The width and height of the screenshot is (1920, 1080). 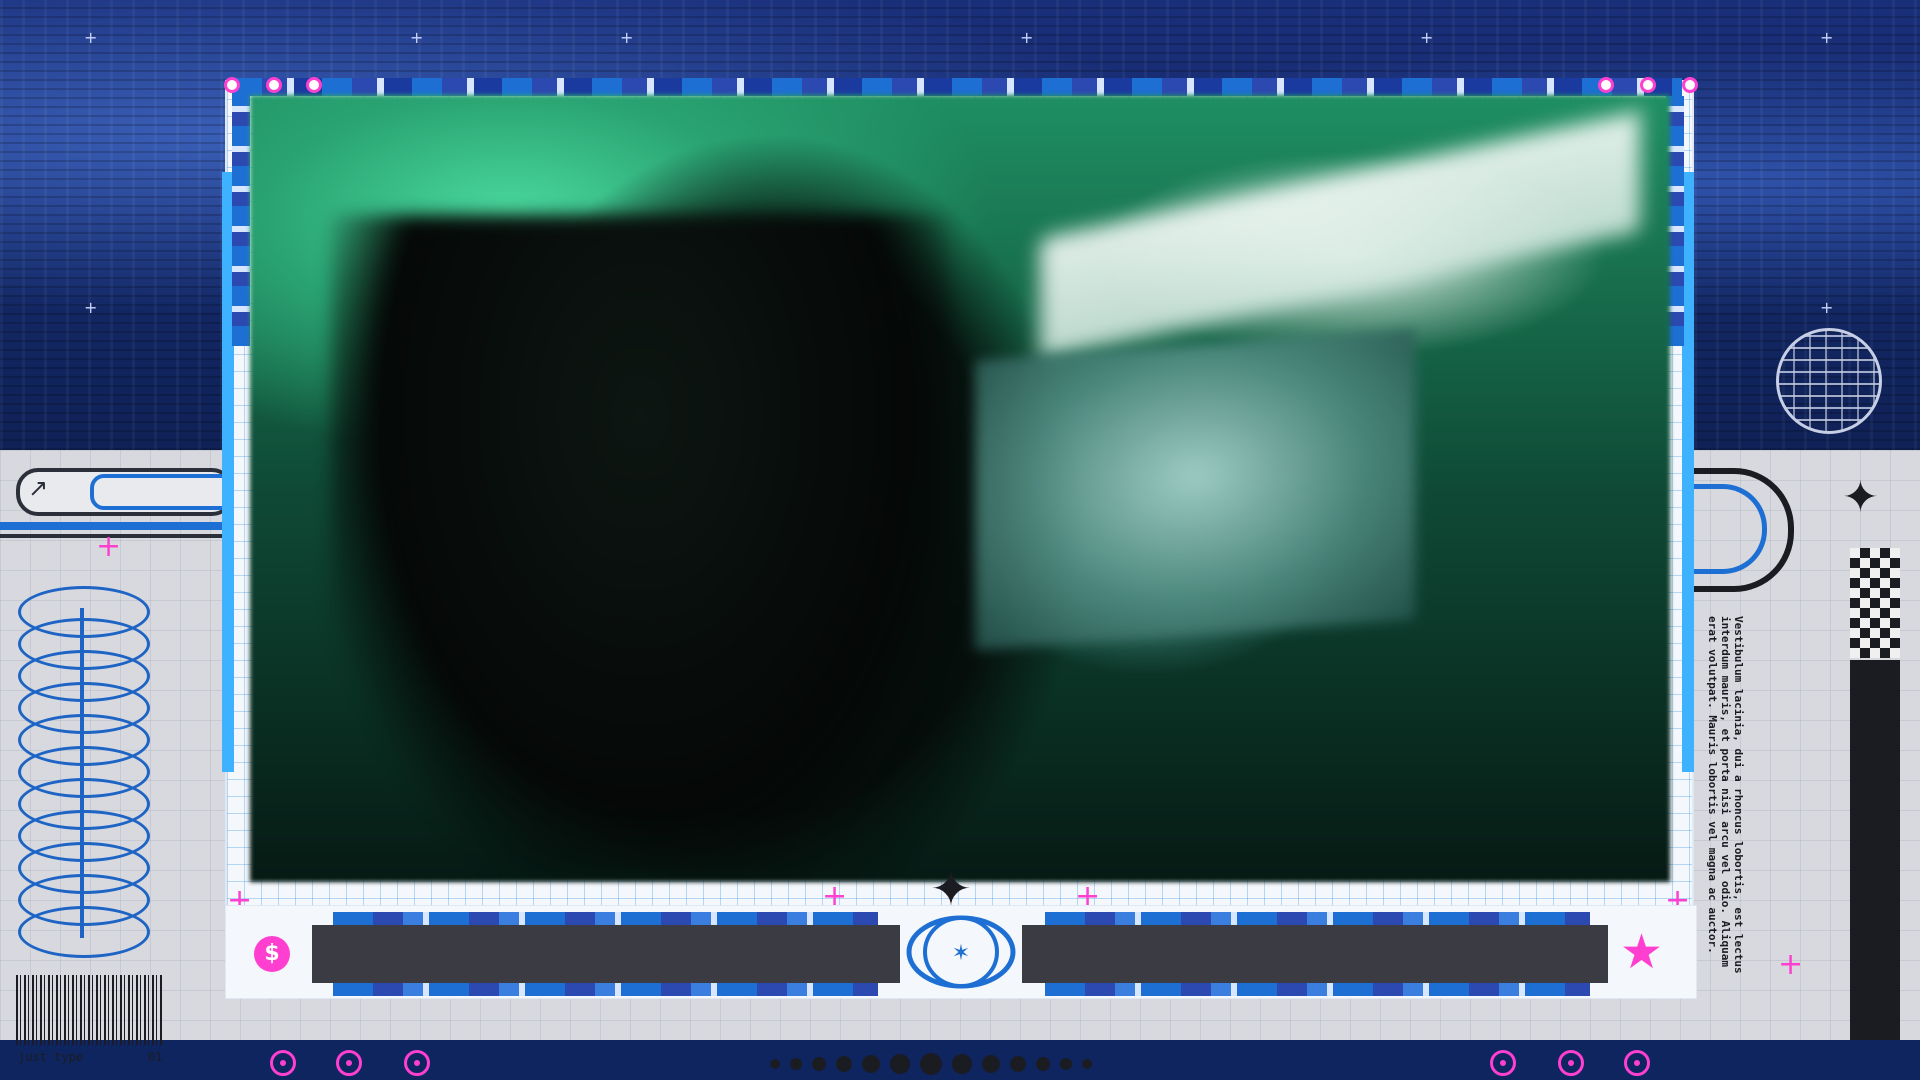 What do you see at coordinates (272, 954) in the screenshot?
I see `dollar-icon: $` at bounding box center [272, 954].